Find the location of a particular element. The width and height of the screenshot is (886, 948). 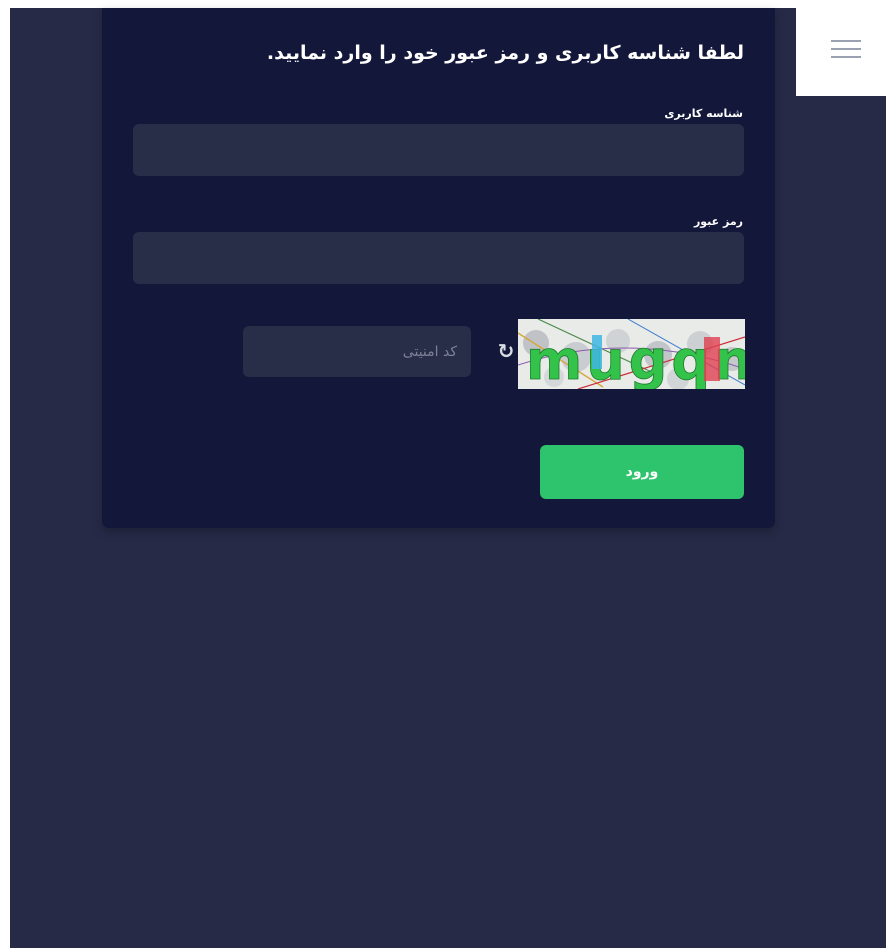

captcha-image-graphic: mugqn is located at coordinates (631, 354).